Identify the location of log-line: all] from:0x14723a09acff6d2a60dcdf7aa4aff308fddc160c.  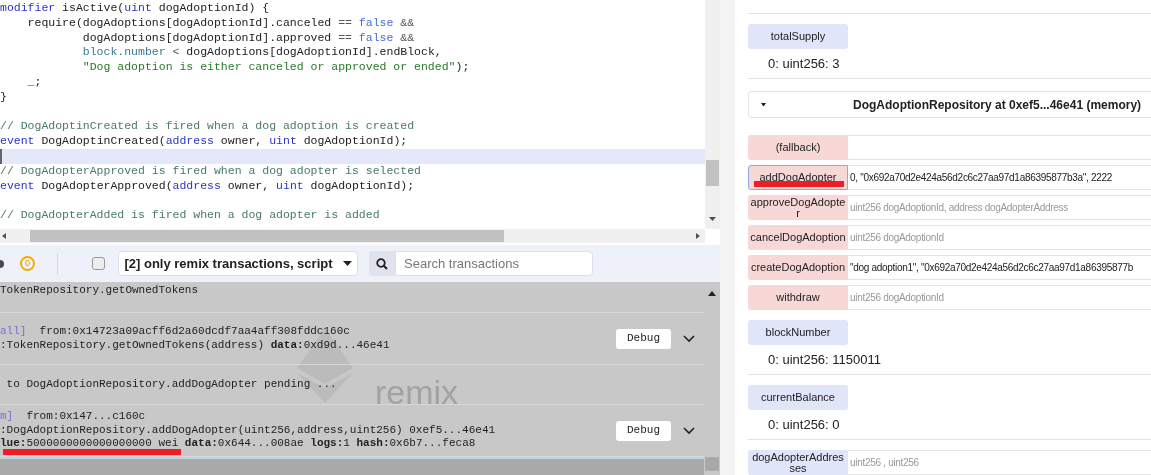
(175, 332).